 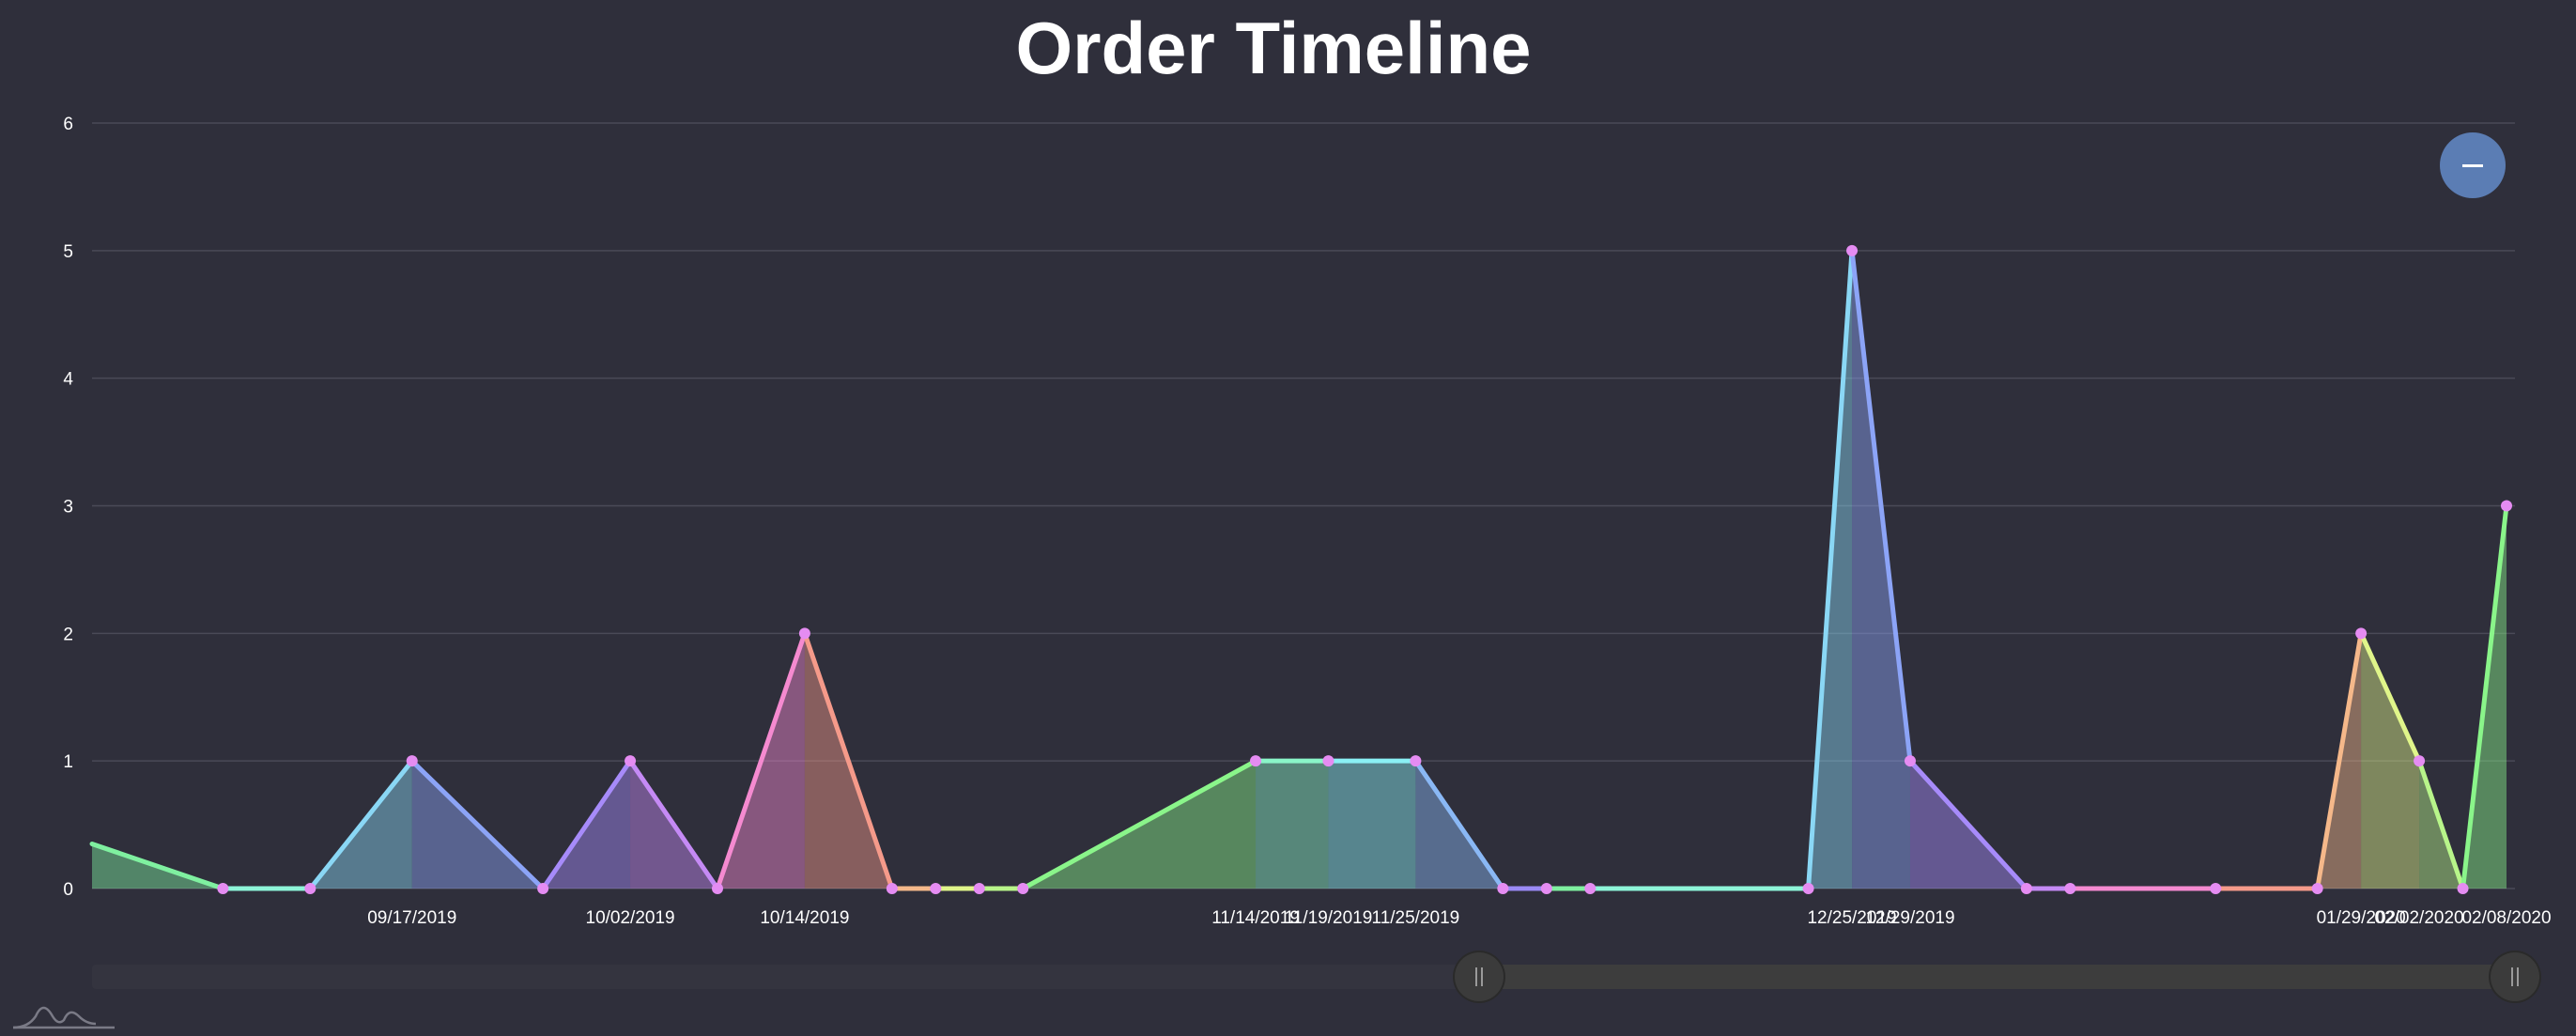 I want to click on scrollbar-grip-end, so click(x=2515, y=976).